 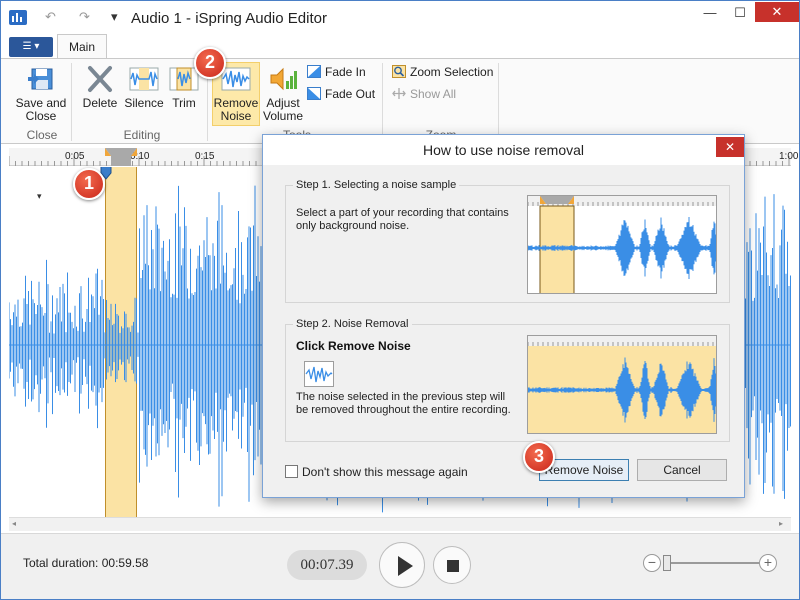 What do you see at coordinates (125, 563) in the screenshot?
I see `total-duration-value: 00:59.58` at bounding box center [125, 563].